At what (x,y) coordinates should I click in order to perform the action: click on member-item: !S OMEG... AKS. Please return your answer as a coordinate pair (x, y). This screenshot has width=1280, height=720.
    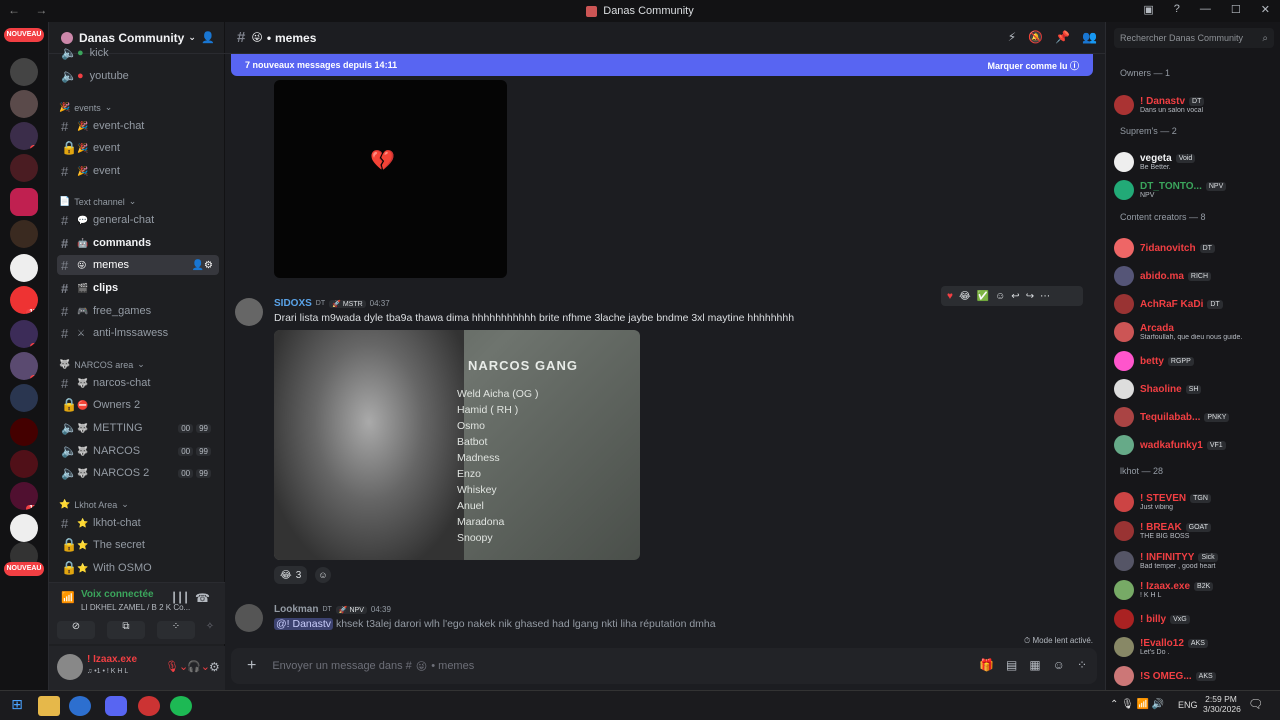
    Looking at the image, I should click on (1195, 676).